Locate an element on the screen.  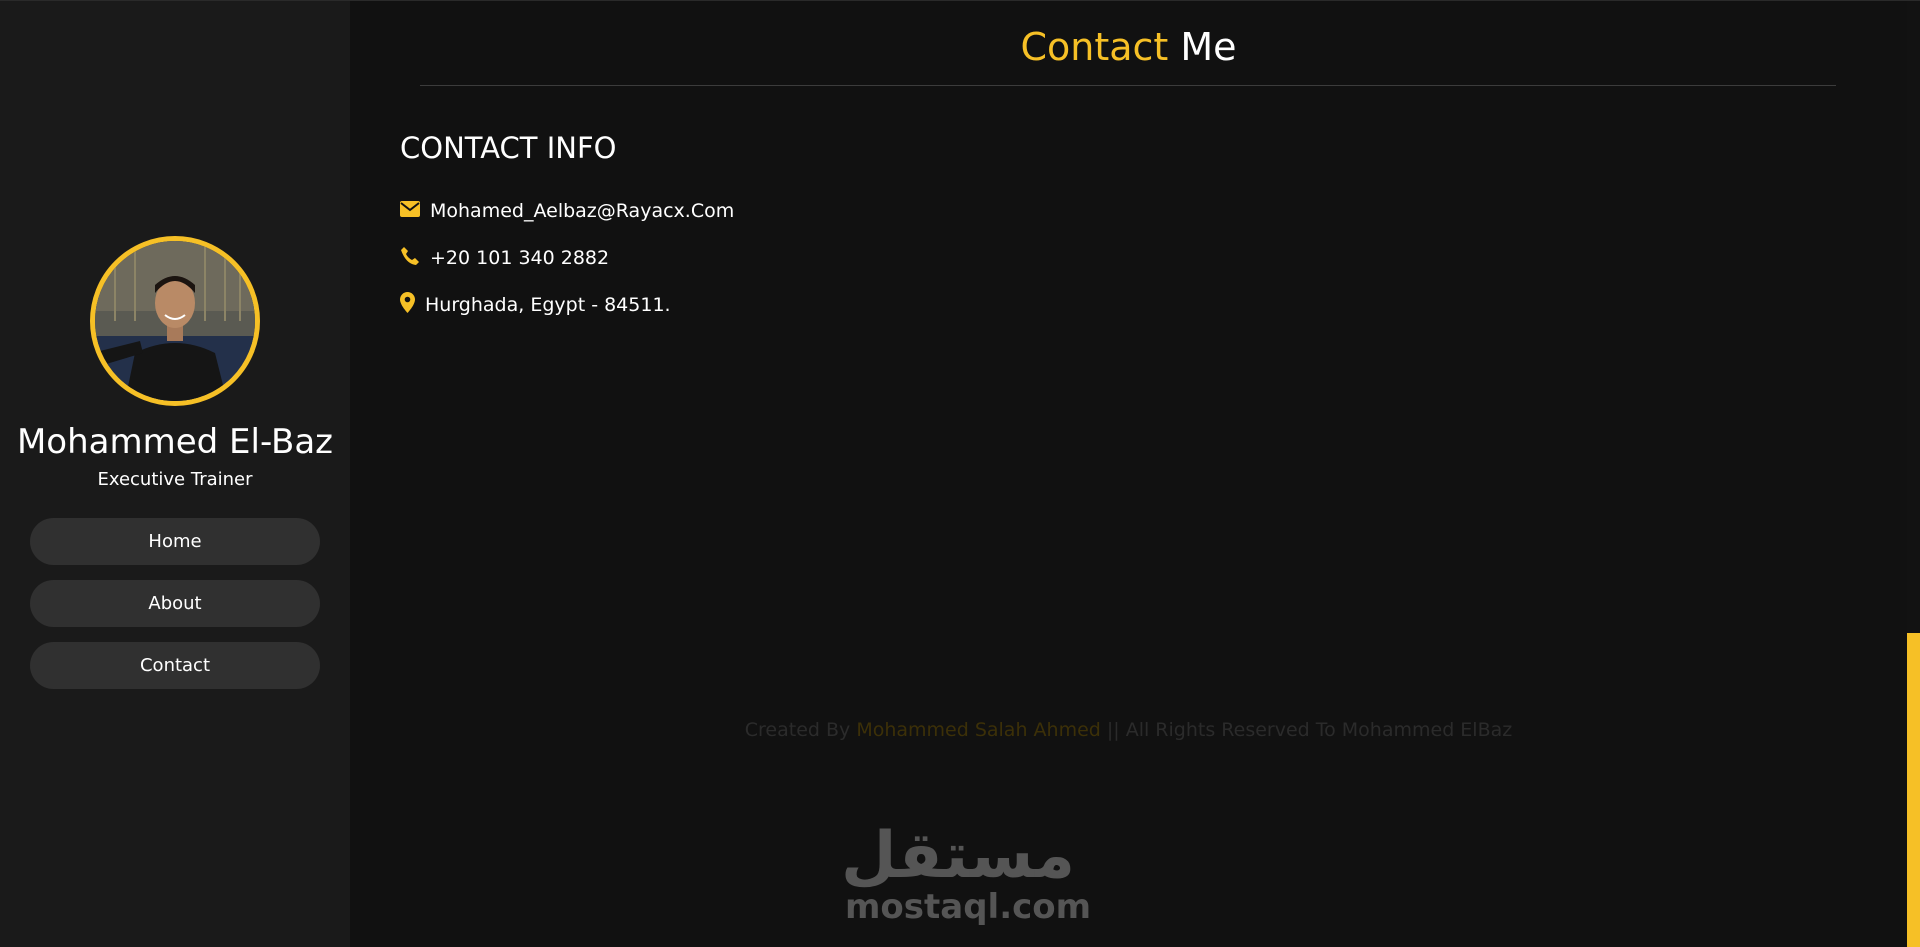
phone-icon is located at coordinates (410, 258).